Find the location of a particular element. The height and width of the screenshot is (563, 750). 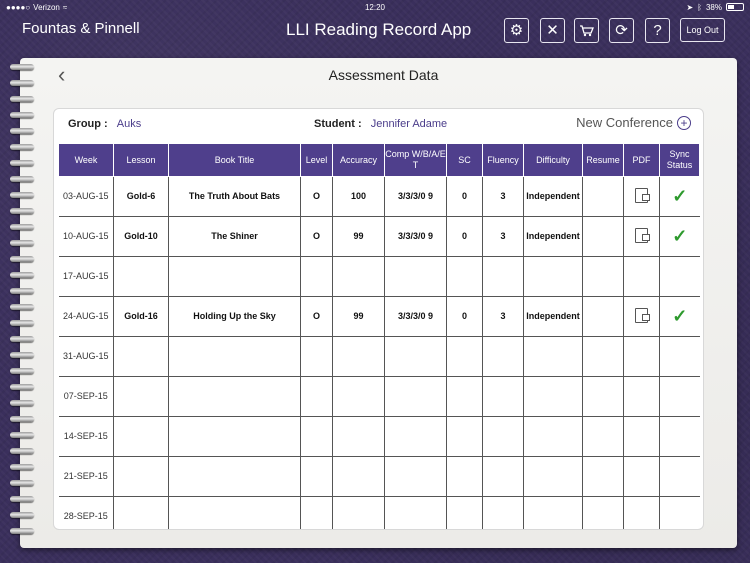

lesson-cell: Gold-10 is located at coordinates (141, 236).